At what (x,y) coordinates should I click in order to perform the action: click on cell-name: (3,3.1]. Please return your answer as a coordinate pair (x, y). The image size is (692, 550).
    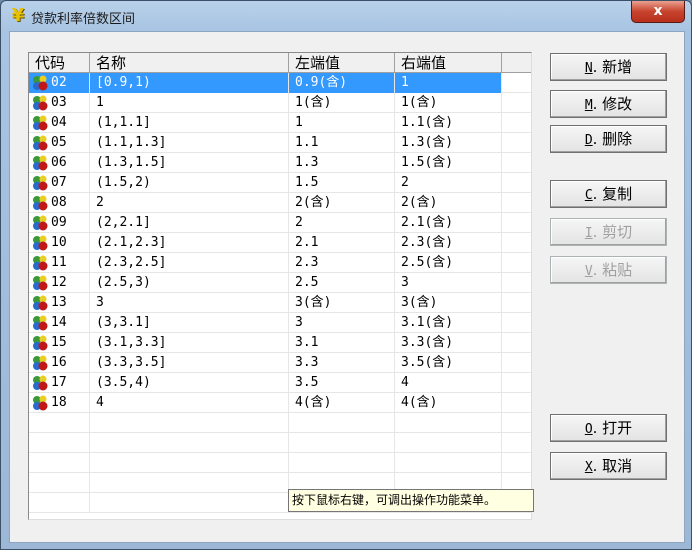
    Looking at the image, I should click on (189, 323).